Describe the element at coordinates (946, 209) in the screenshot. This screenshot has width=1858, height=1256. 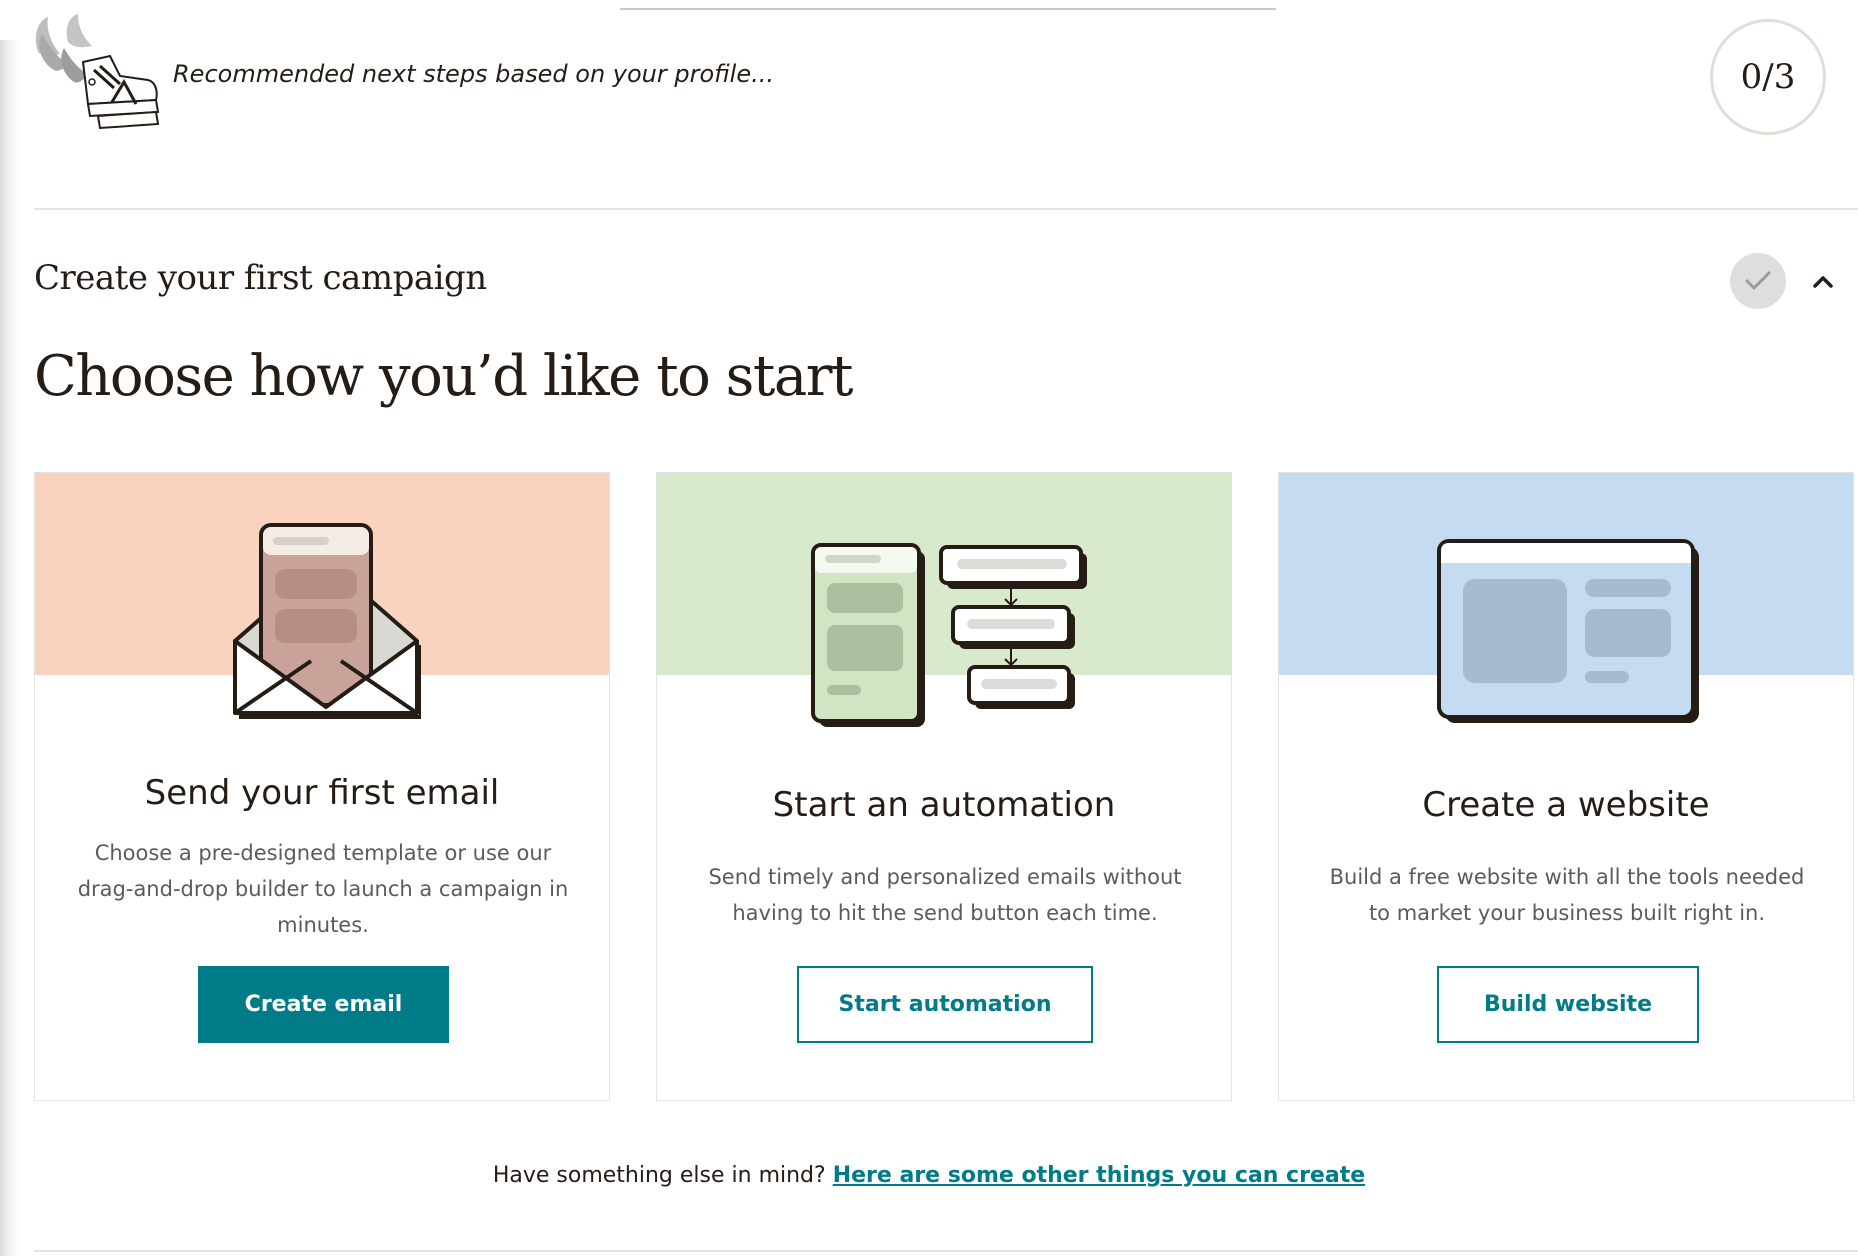
I see `section-divider` at that location.